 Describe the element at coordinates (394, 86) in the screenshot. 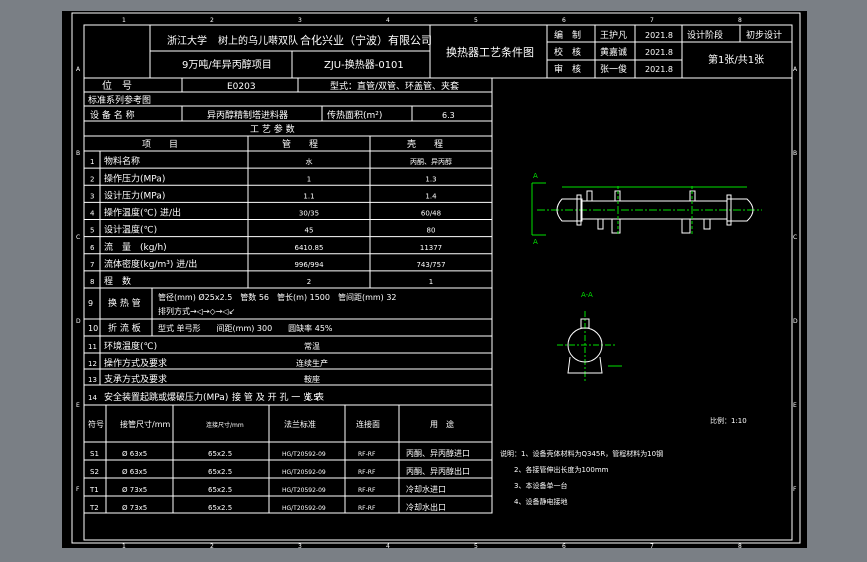

I see `type-label: 型式：直管/双管、环盖管、夹套` at that location.